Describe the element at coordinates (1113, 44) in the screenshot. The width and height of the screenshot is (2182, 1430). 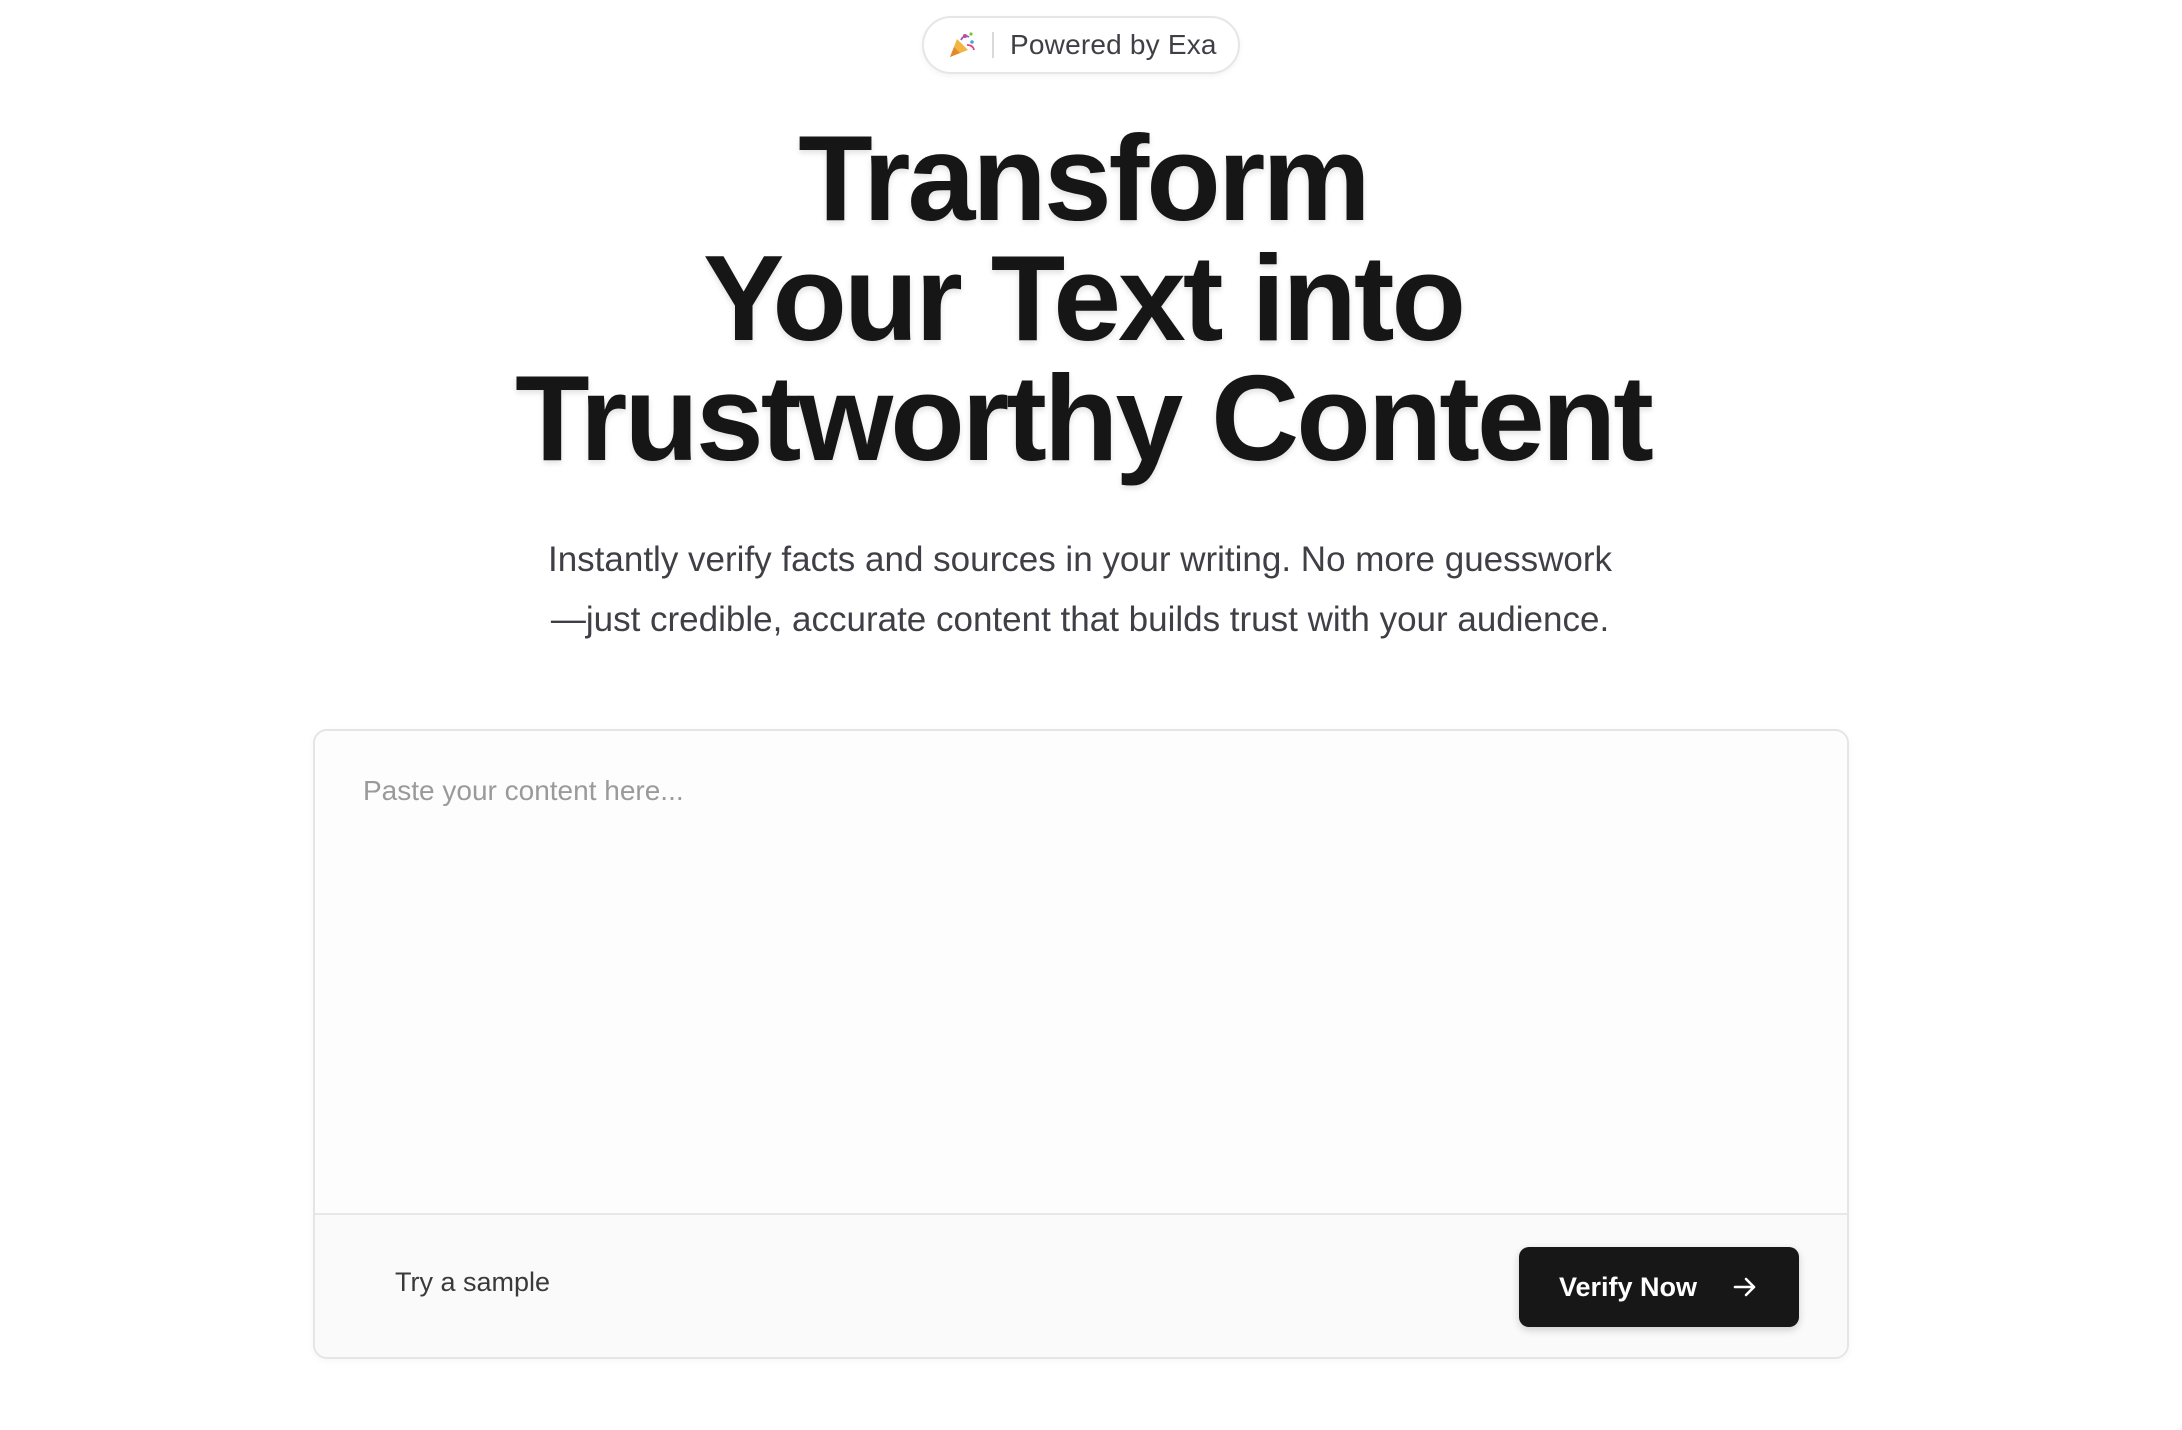
I see `badge-text: Powered by Exa` at that location.